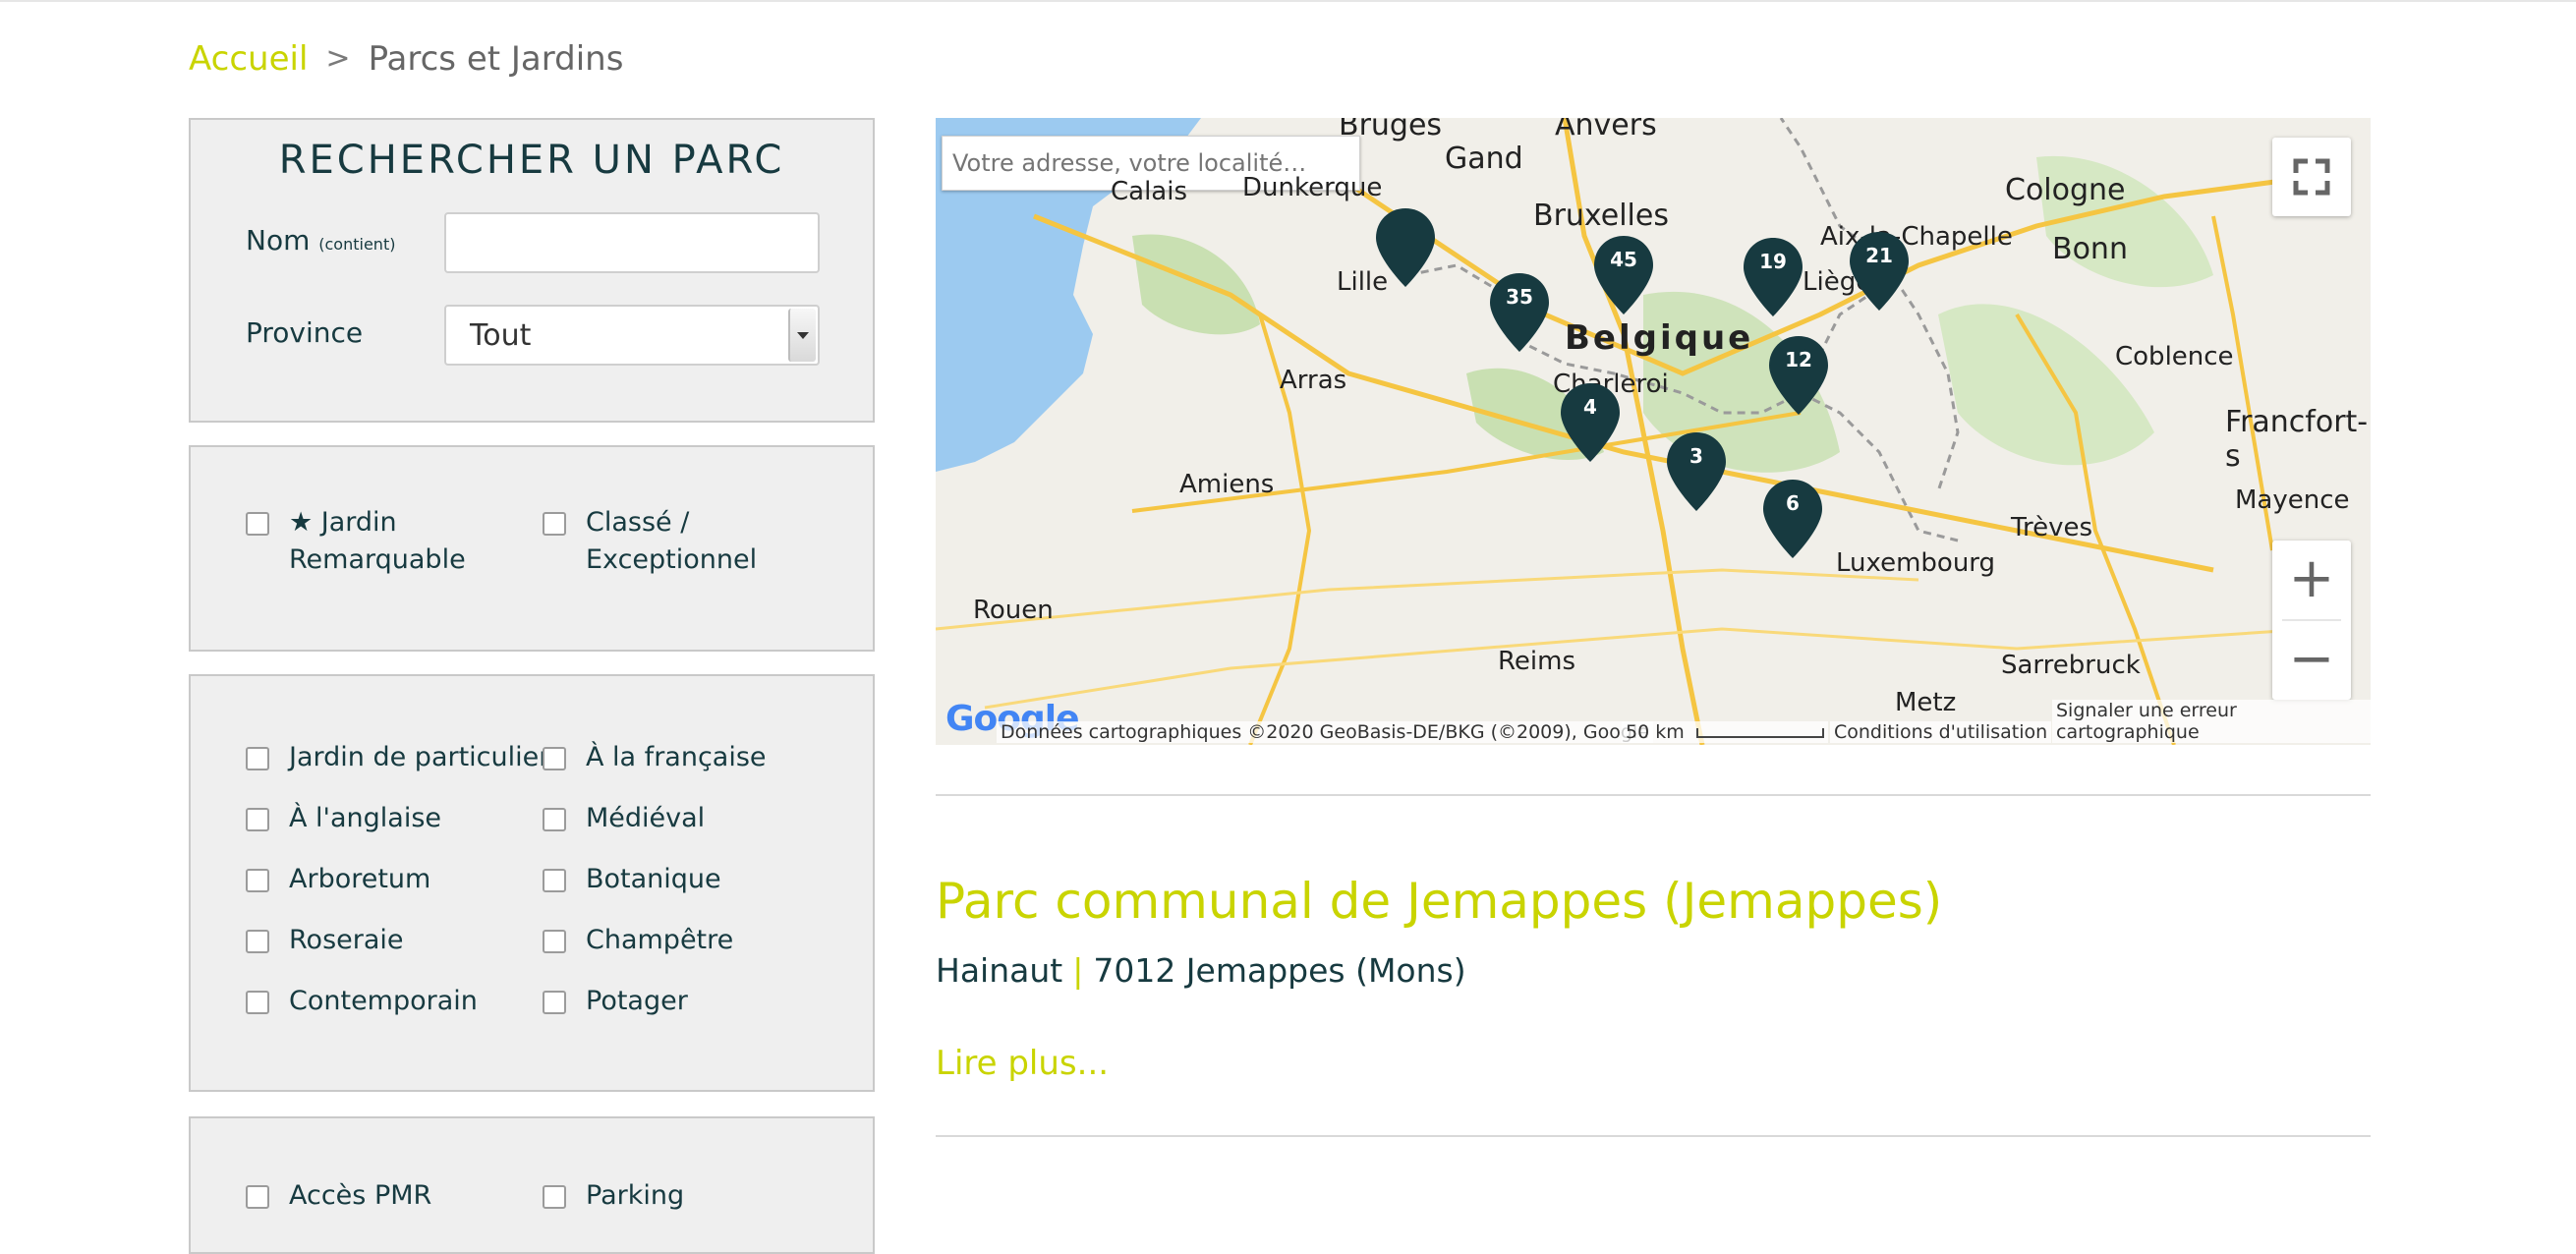  What do you see at coordinates (614, 1196) in the screenshot?
I see `filter-parking: Parking` at bounding box center [614, 1196].